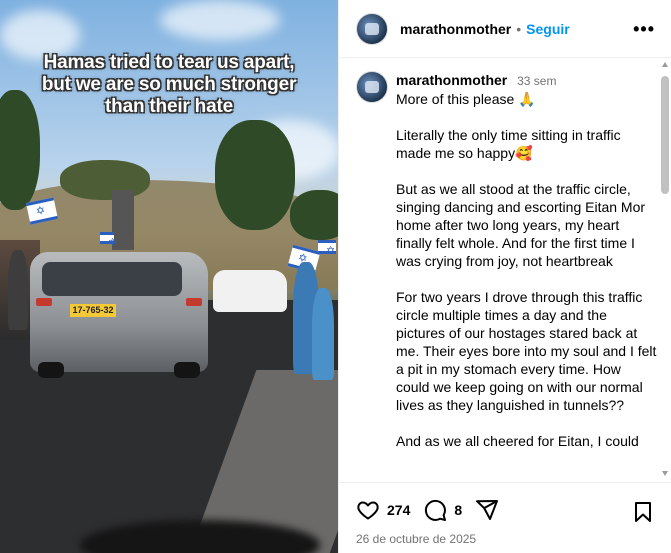 The image size is (671, 553). Describe the element at coordinates (505, 503) in the screenshot. I see `action-row: 274 8` at that location.